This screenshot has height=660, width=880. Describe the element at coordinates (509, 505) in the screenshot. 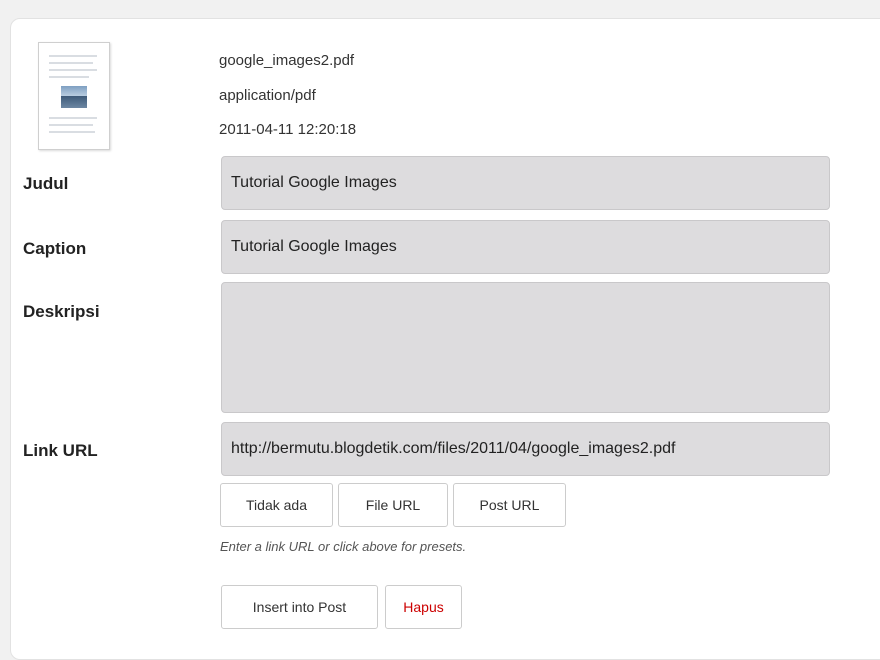

I see `link-post-url-button: Post URL` at that location.